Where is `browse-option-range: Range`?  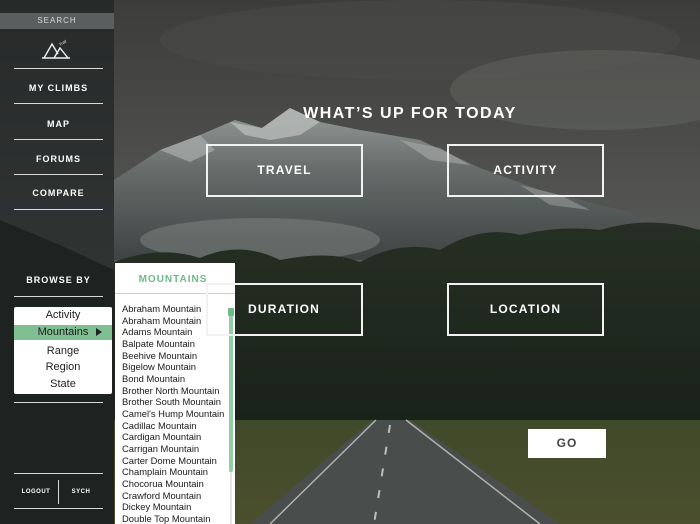 browse-option-range: Range is located at coordinates (63, 351).